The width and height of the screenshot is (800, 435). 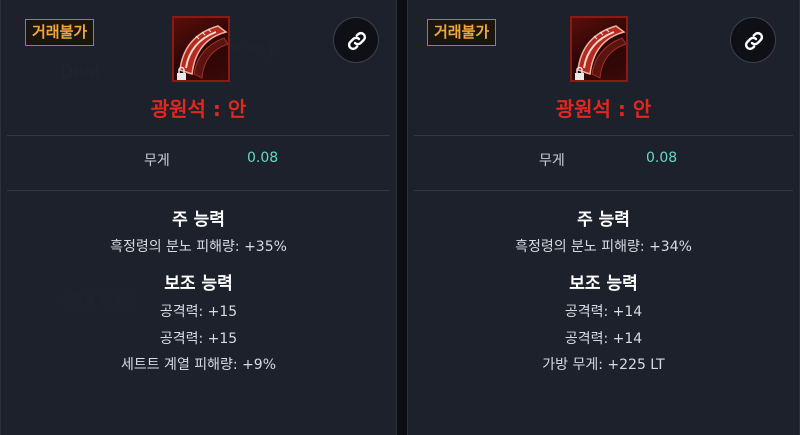 What do you see at coordinates (198, 247) in the screenshot?
I see `main-ability-stat: 흑정령의 분노 피해량: +35%` at bounding box center [198, 247].